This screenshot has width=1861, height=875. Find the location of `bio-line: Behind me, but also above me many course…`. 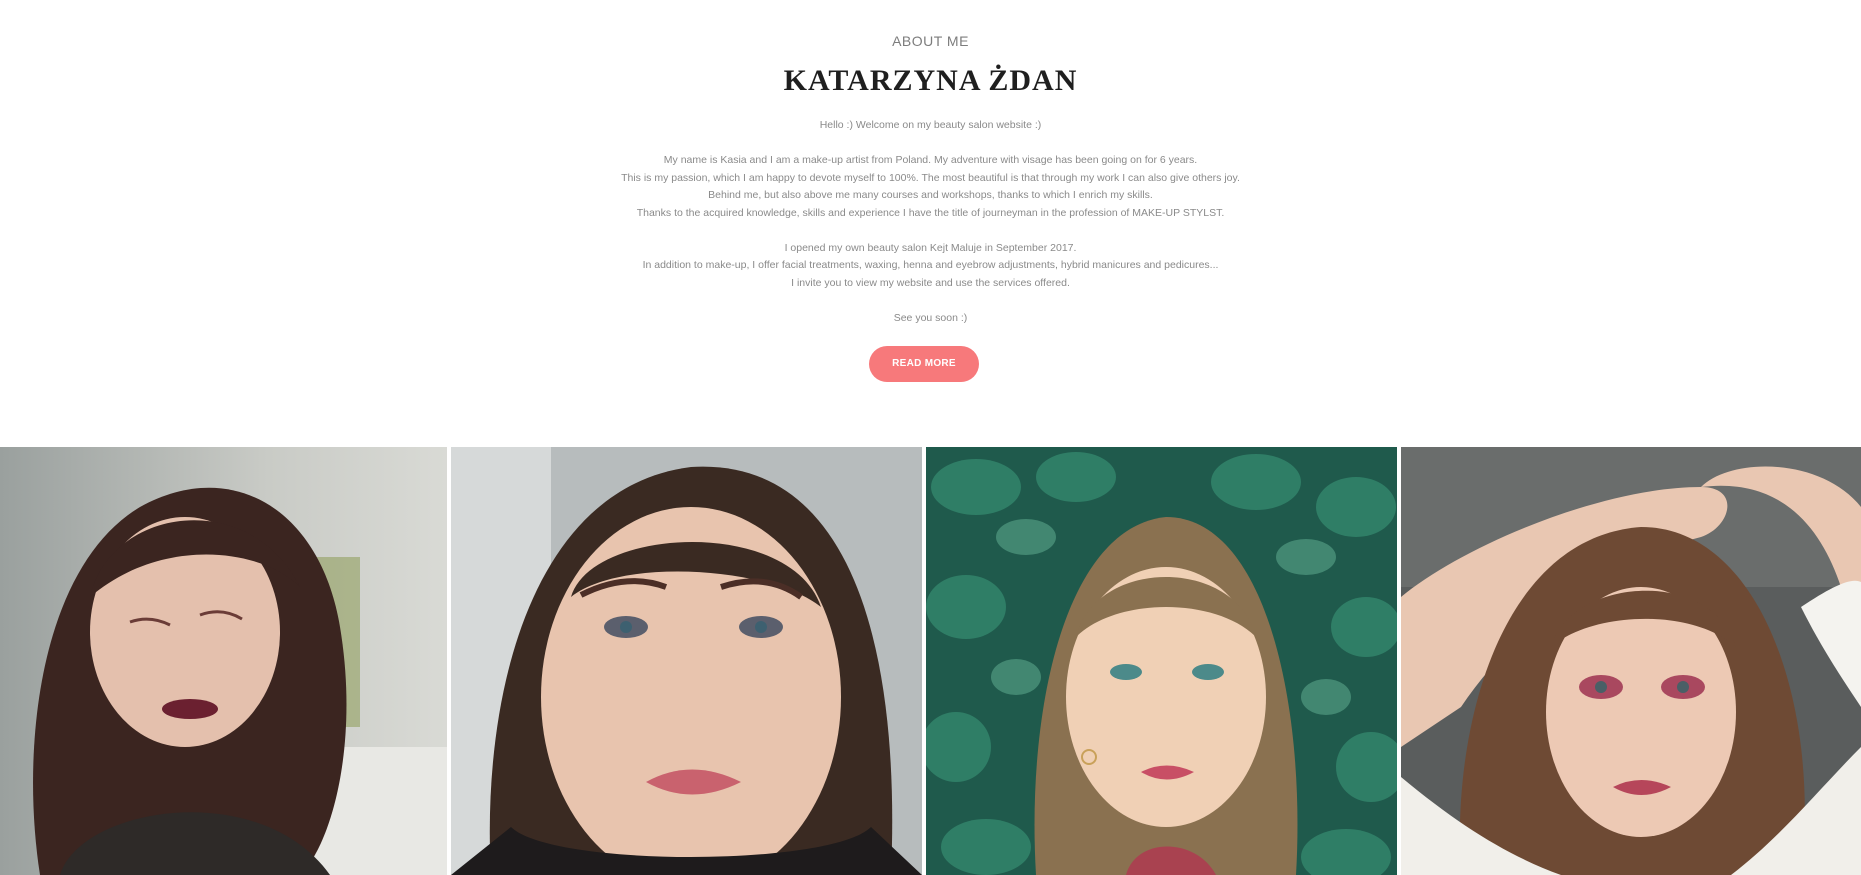

bio-line: Behind me, but also above me many course… is located at coordinates (930, 195).